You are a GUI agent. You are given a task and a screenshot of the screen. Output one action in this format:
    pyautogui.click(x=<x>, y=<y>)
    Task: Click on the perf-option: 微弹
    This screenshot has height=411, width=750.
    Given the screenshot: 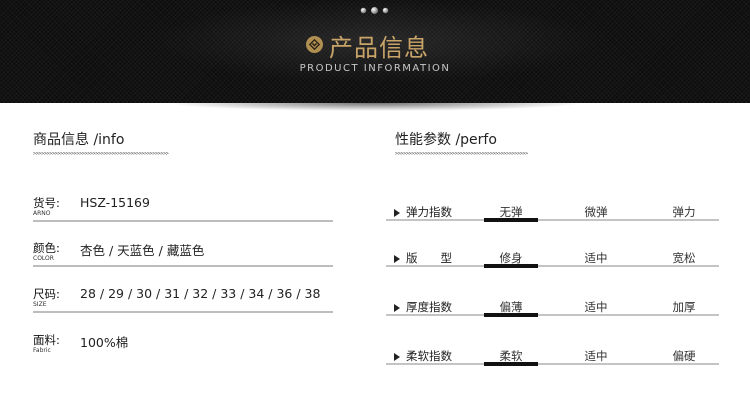 What is the action you would take?
    pyautogui.click(x=596, y=212)
    